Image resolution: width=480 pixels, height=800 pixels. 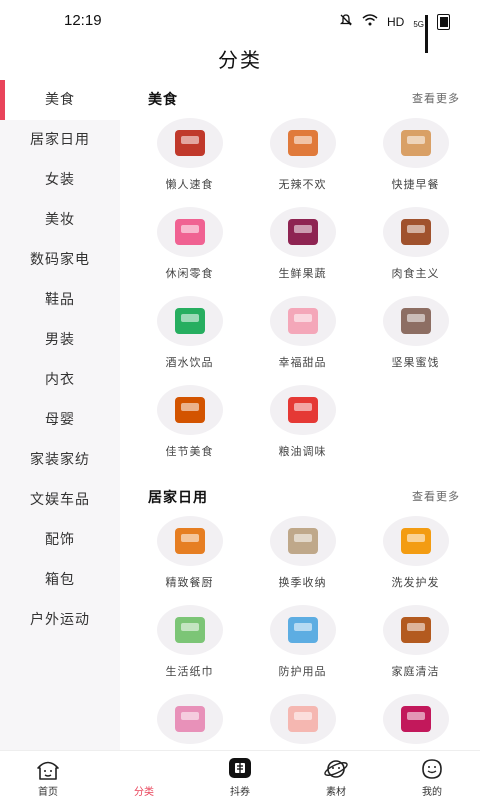 I want to click on sidebar-item: 鞋品, so click(x=60, y=300).